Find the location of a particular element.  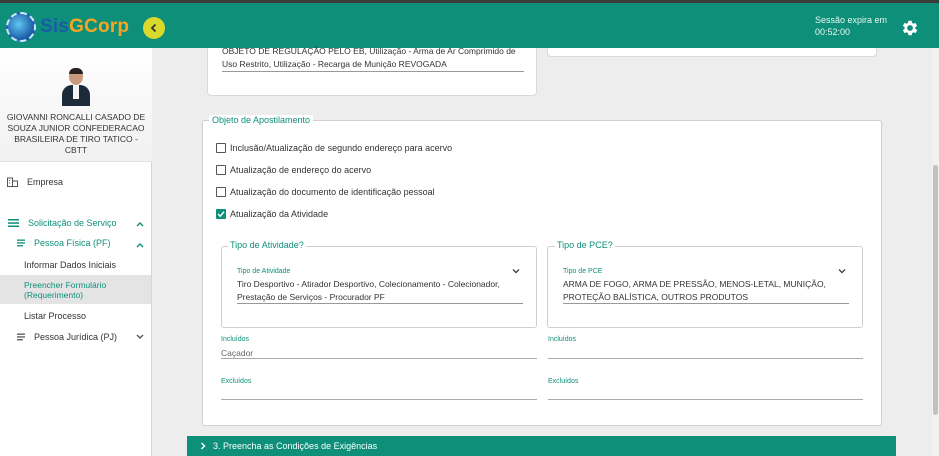

option-atualizacao-atividade: Atualização da Atividade is located at coordinates (272, 214).